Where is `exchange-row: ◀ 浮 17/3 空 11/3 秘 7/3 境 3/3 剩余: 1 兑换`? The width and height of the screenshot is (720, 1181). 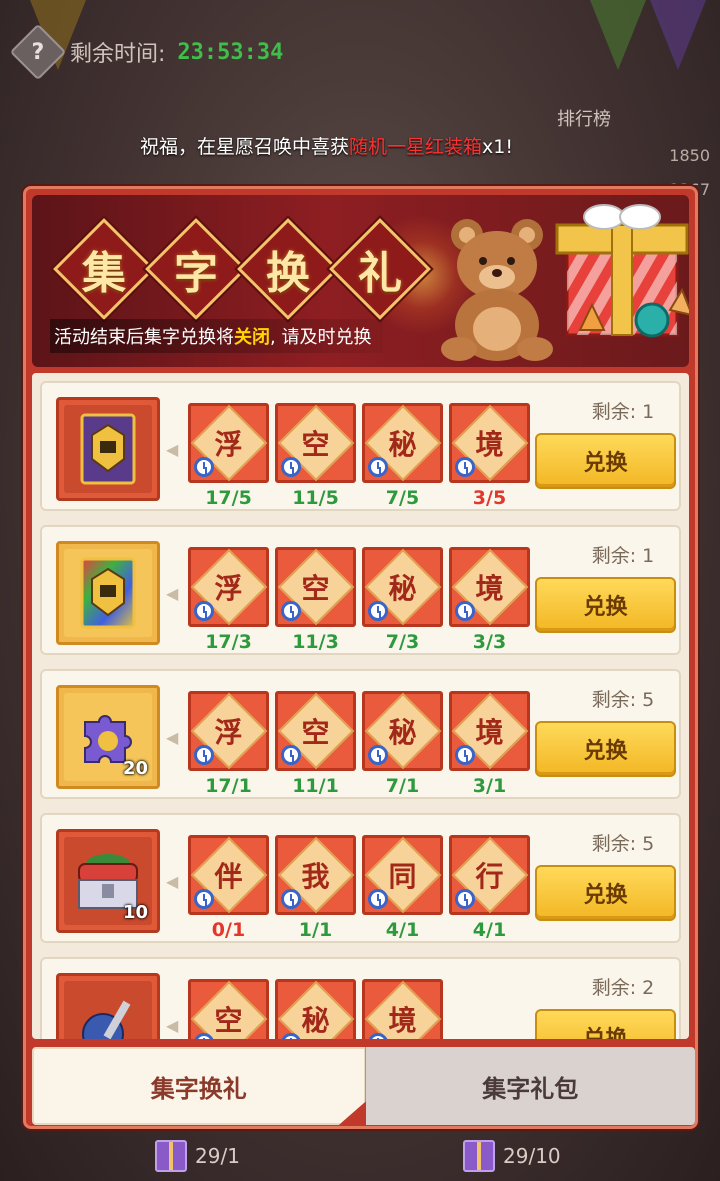 exchange-row: ◀ 浮 17/3 空 11/3 秘 7/3 境 3/3 剩余: 1 兑换 is located at coordinates (360, 590).